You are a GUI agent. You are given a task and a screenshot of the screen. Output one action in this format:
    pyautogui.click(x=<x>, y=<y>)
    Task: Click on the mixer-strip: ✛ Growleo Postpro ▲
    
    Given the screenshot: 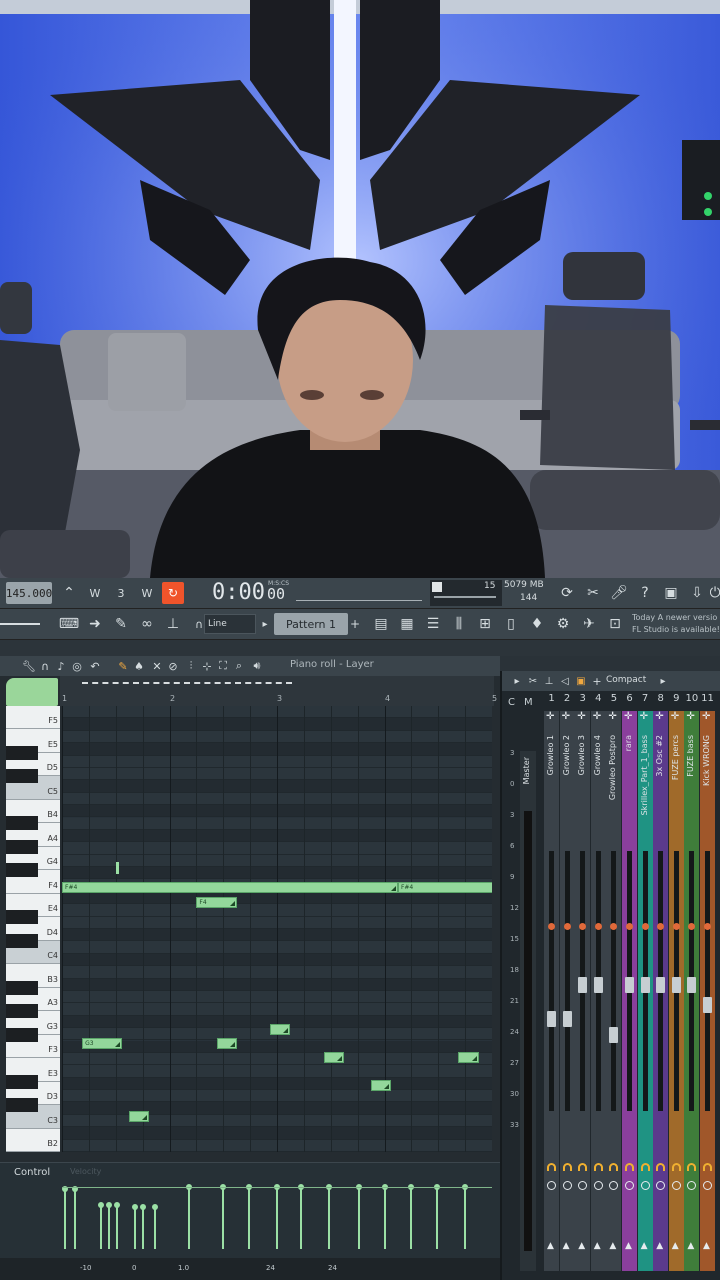 What is the action you would take?
    pyautogui.click(x=614, y=991)
    